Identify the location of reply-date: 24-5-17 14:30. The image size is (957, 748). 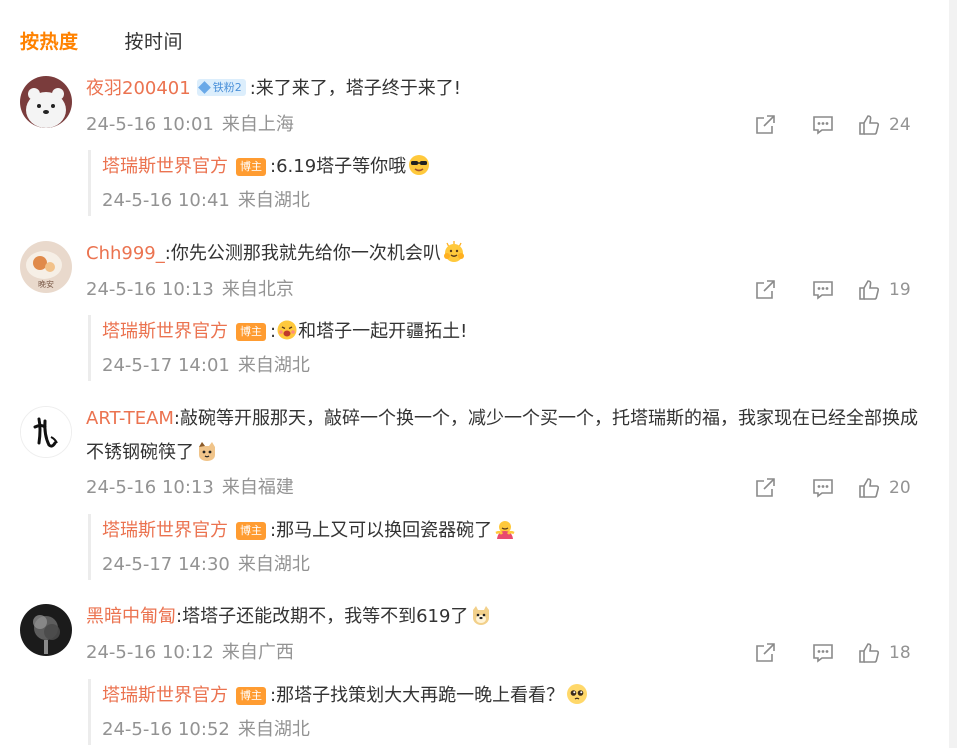
(166, 564).